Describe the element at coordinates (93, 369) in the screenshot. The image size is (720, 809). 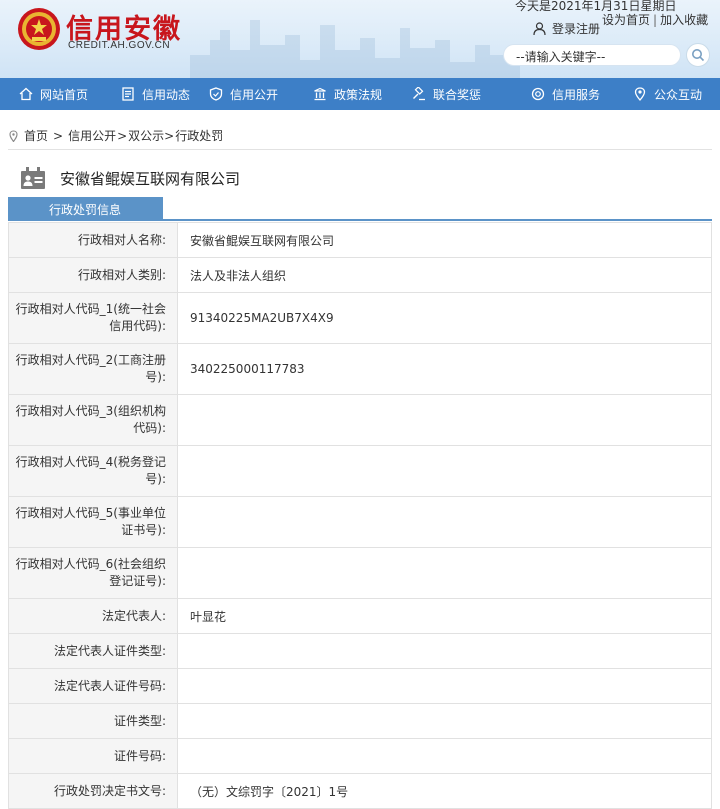
I see `field-label: 行政相对人代码_2(工商注册号):` at that location.